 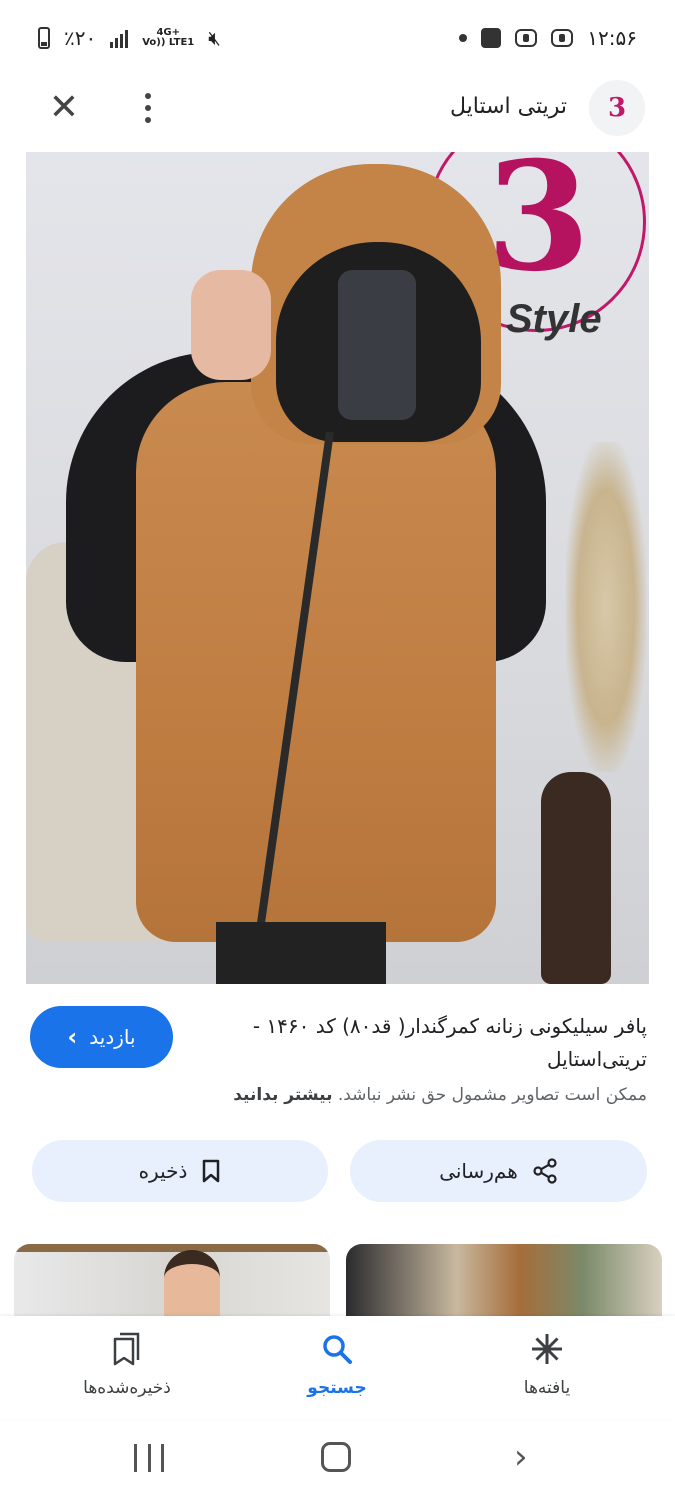 What do you see at coordinates (606, 607) in the screenshot?
I see `dried-plant-photo` at bounding box center [606, 607].